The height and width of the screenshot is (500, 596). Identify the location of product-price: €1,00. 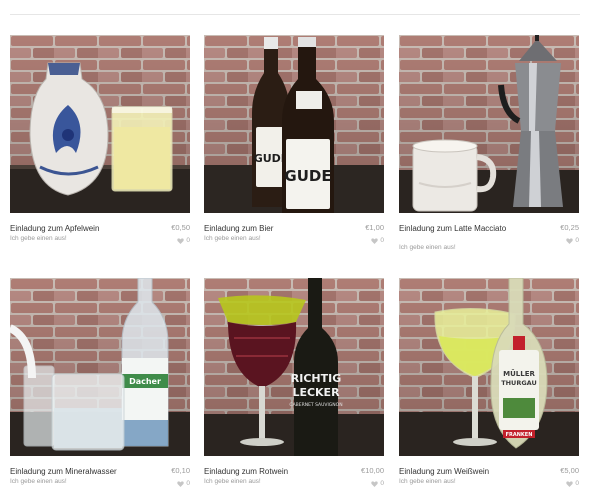
(374, 227).